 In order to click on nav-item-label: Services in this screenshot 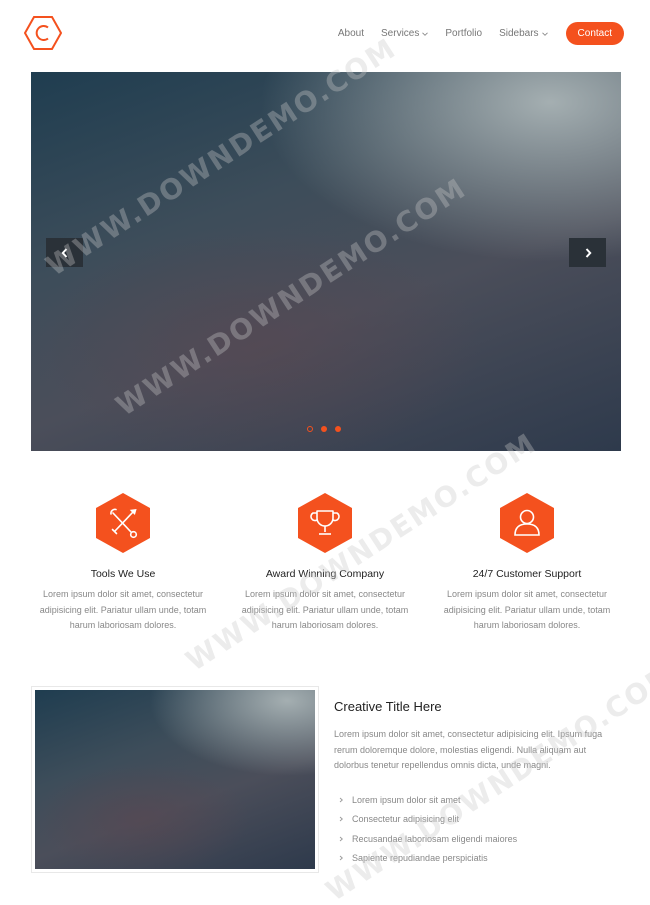, I will do `click(400, 33)`.